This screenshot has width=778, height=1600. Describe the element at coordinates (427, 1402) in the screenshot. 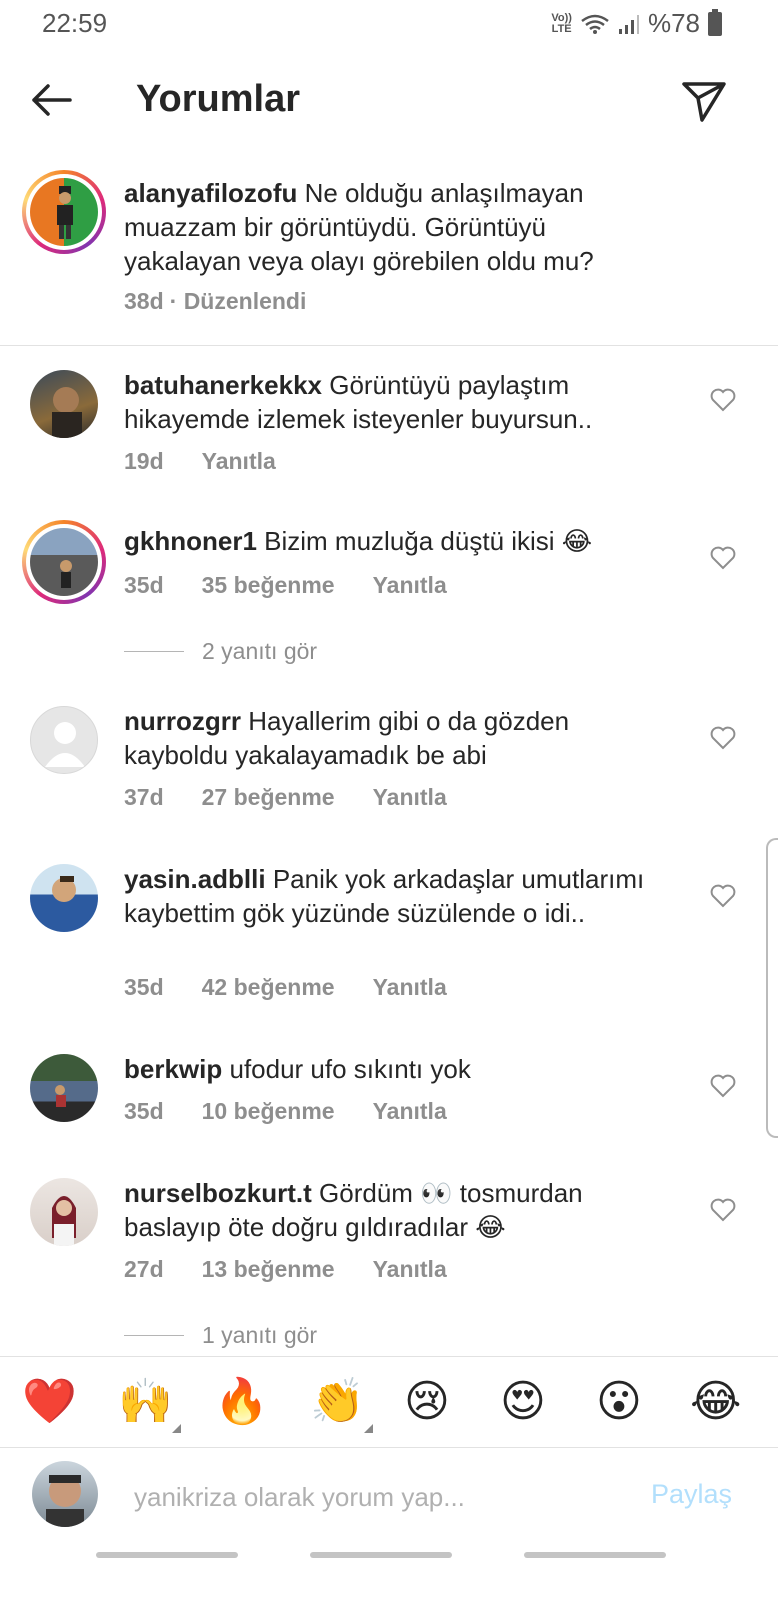

I see `emoji-crying: 😢` at that location.